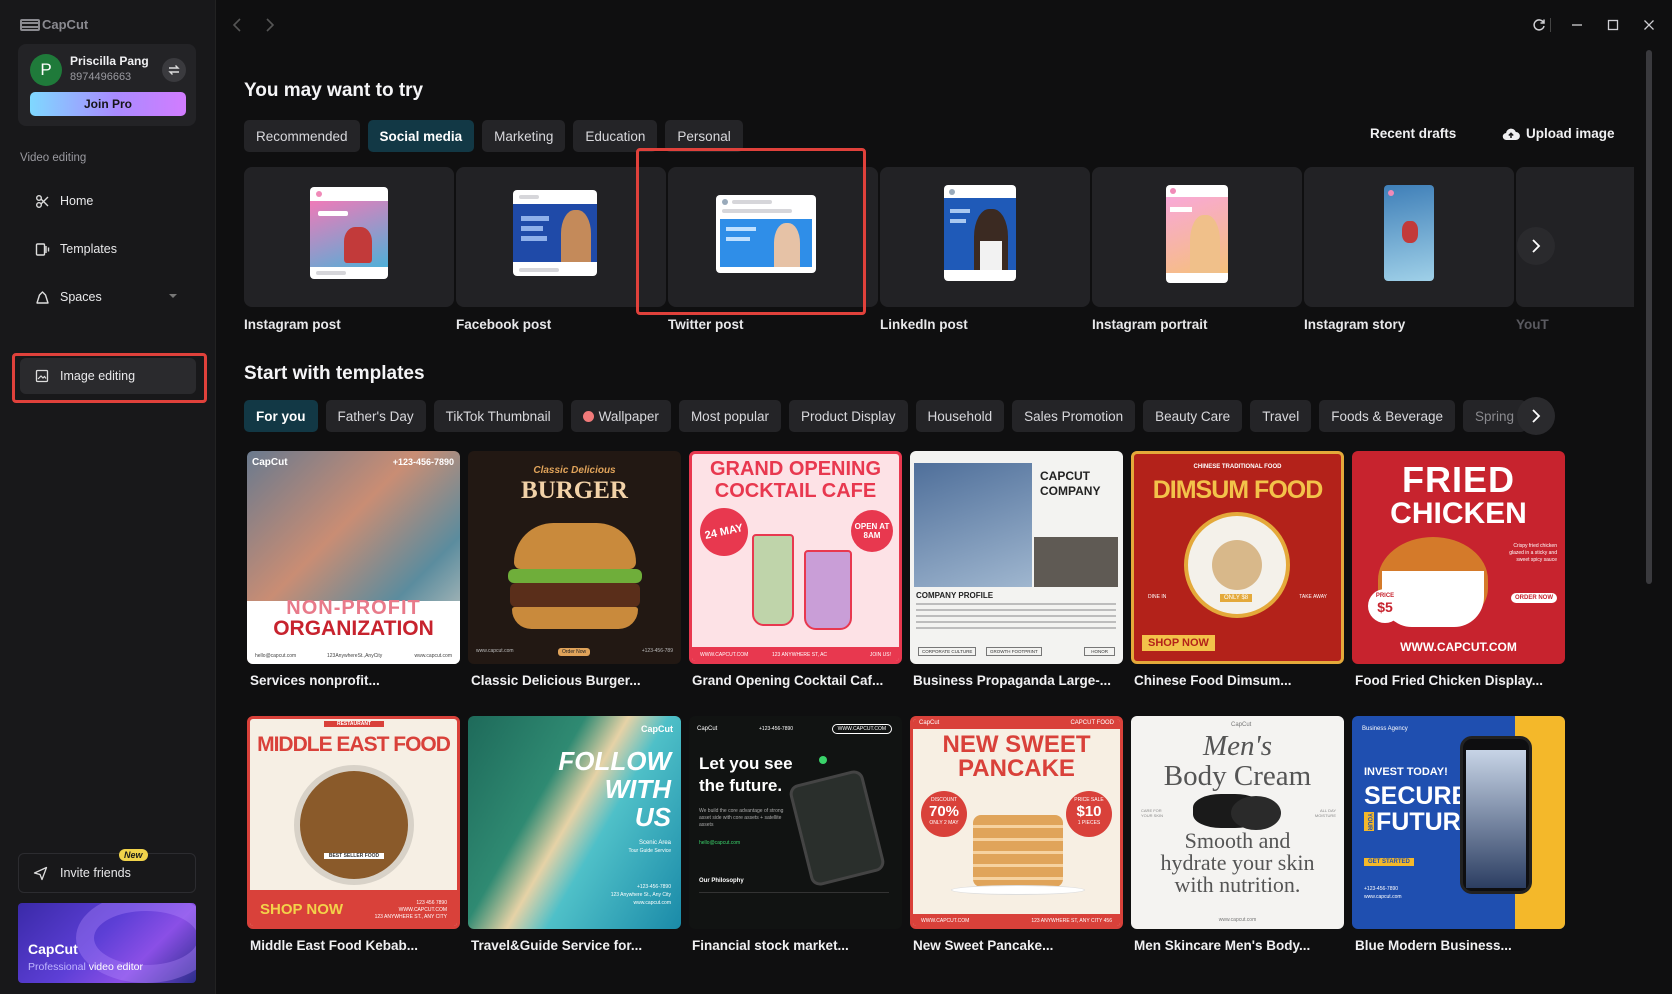 Image resolution: width=1672 pixels, height=994 pixels. What do you see at coordinates (1016, 768) in the screenshot?
I see `poster-line: PANCAKE` at bounding box center [1016, 768].